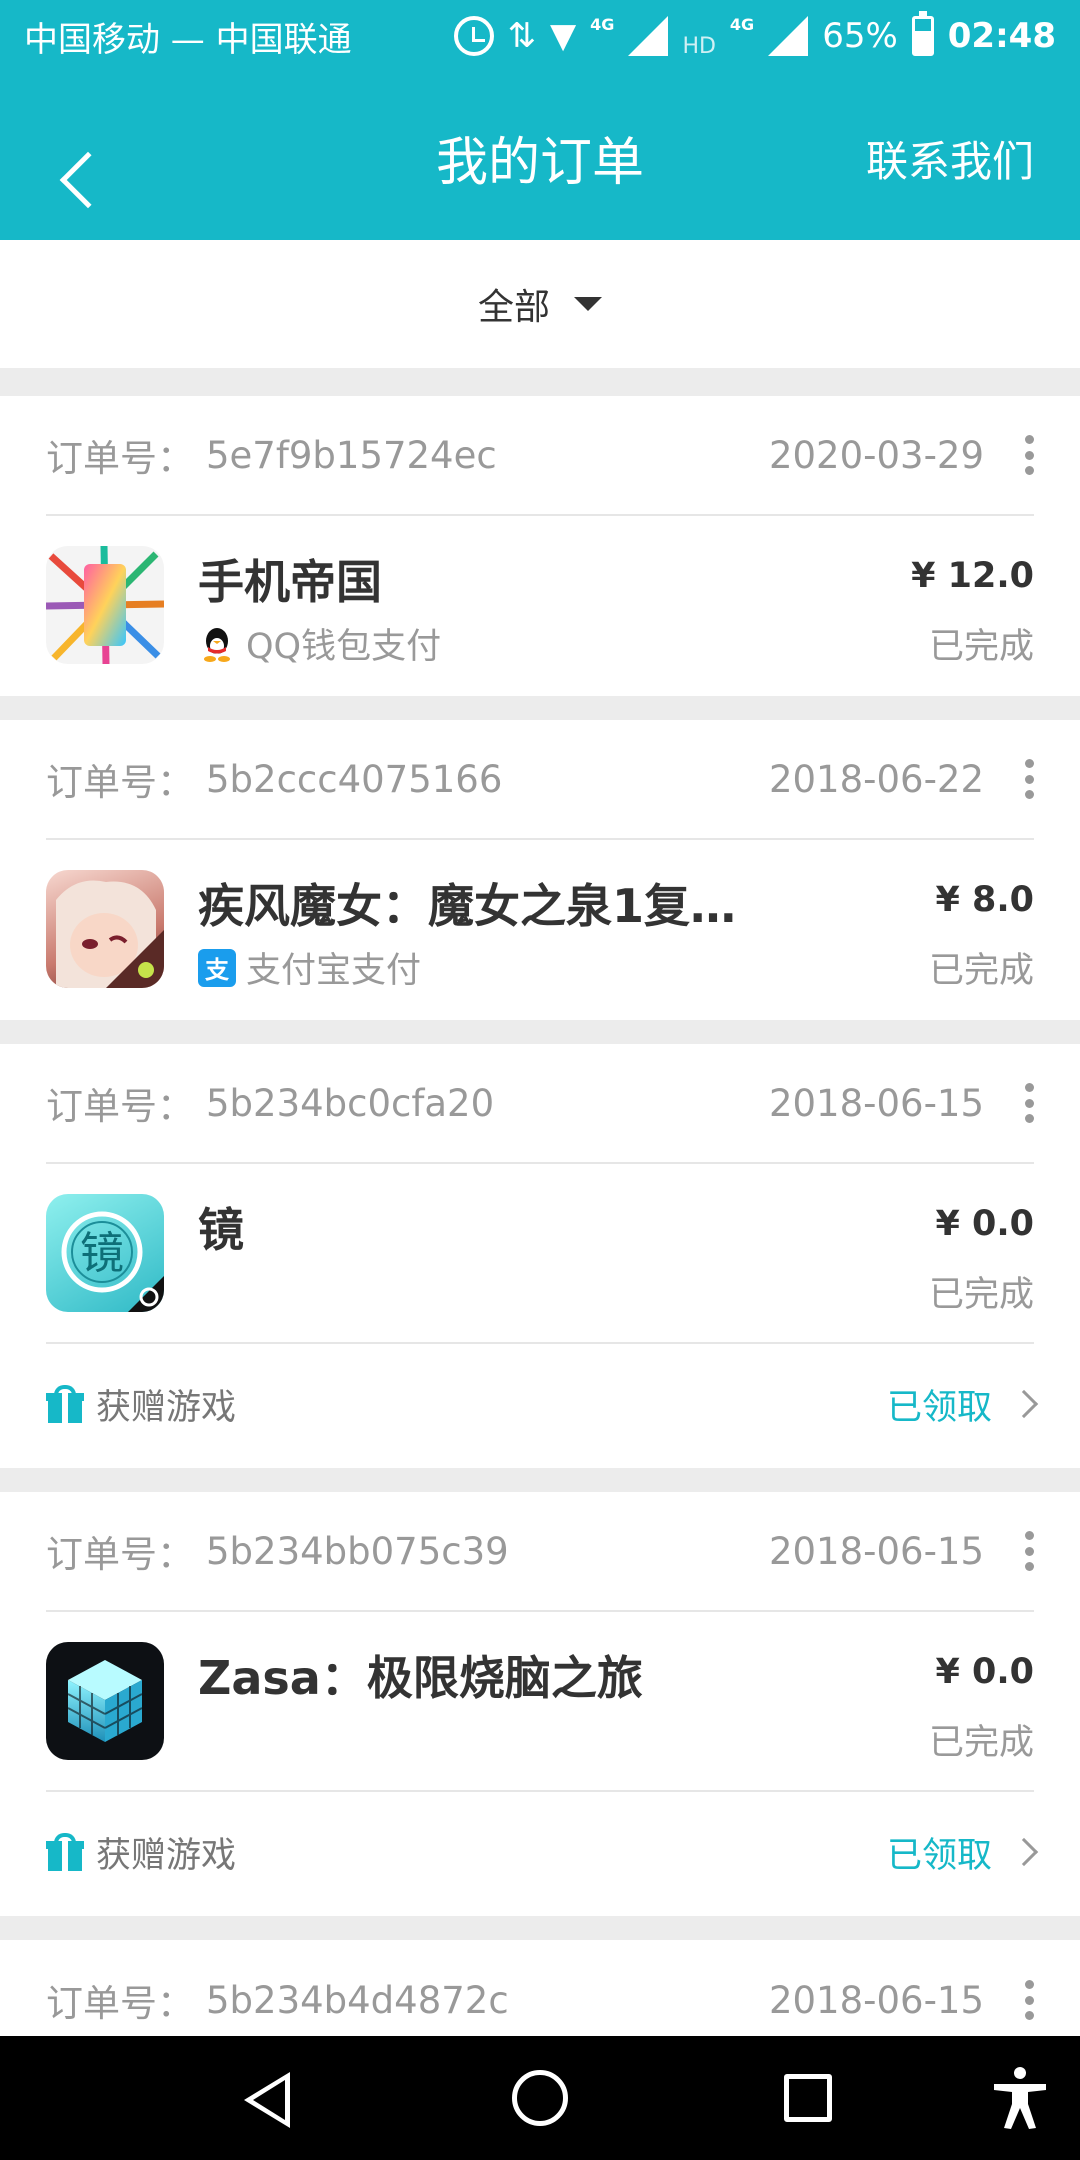 The image size is (1080, 2160). Describe the element at coordinates (105, 1701) in the screenshot. I see `zasa-cube-icon` at that location.